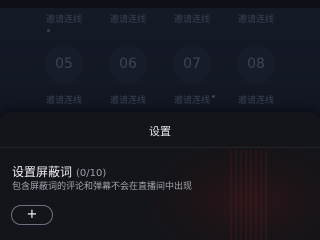 This screenshot has height=240, width=320. I want to click on blocked-words-header: 设置屏蔽词 (0/10), so click(59, 170).